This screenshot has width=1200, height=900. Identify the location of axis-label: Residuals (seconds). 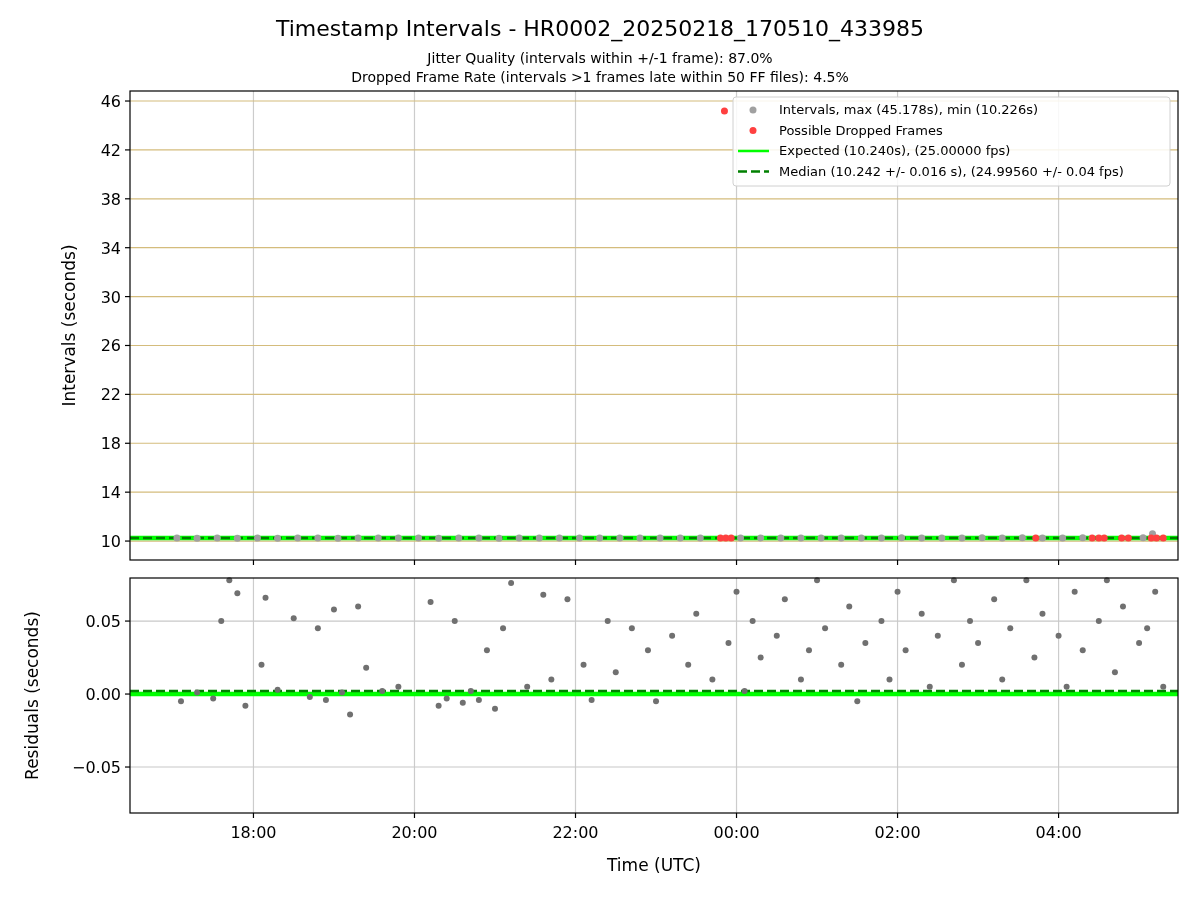
(32, 695).